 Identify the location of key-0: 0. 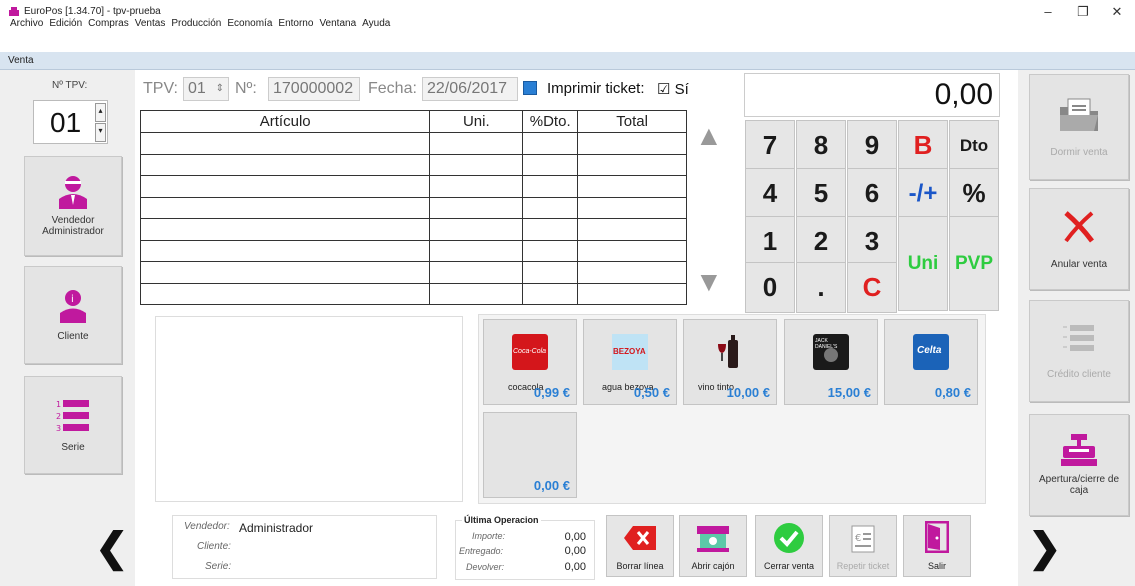
(770, 287).